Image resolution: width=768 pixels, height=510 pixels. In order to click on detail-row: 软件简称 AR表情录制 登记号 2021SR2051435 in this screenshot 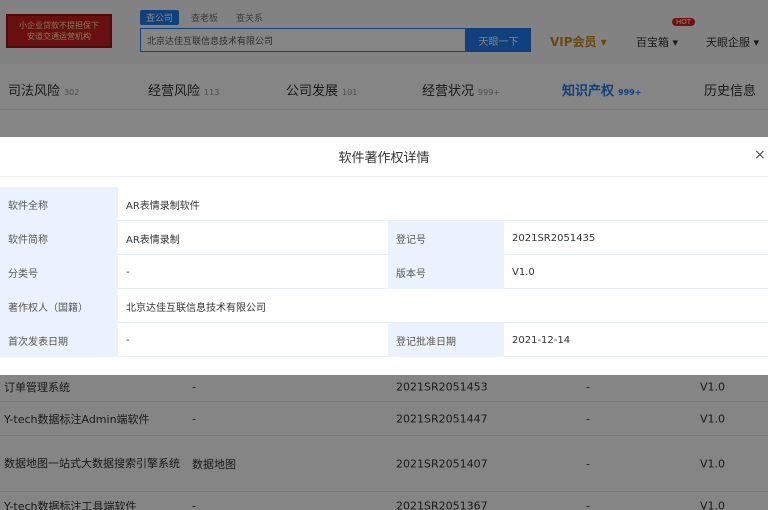, I will do `click(384, 238)`.